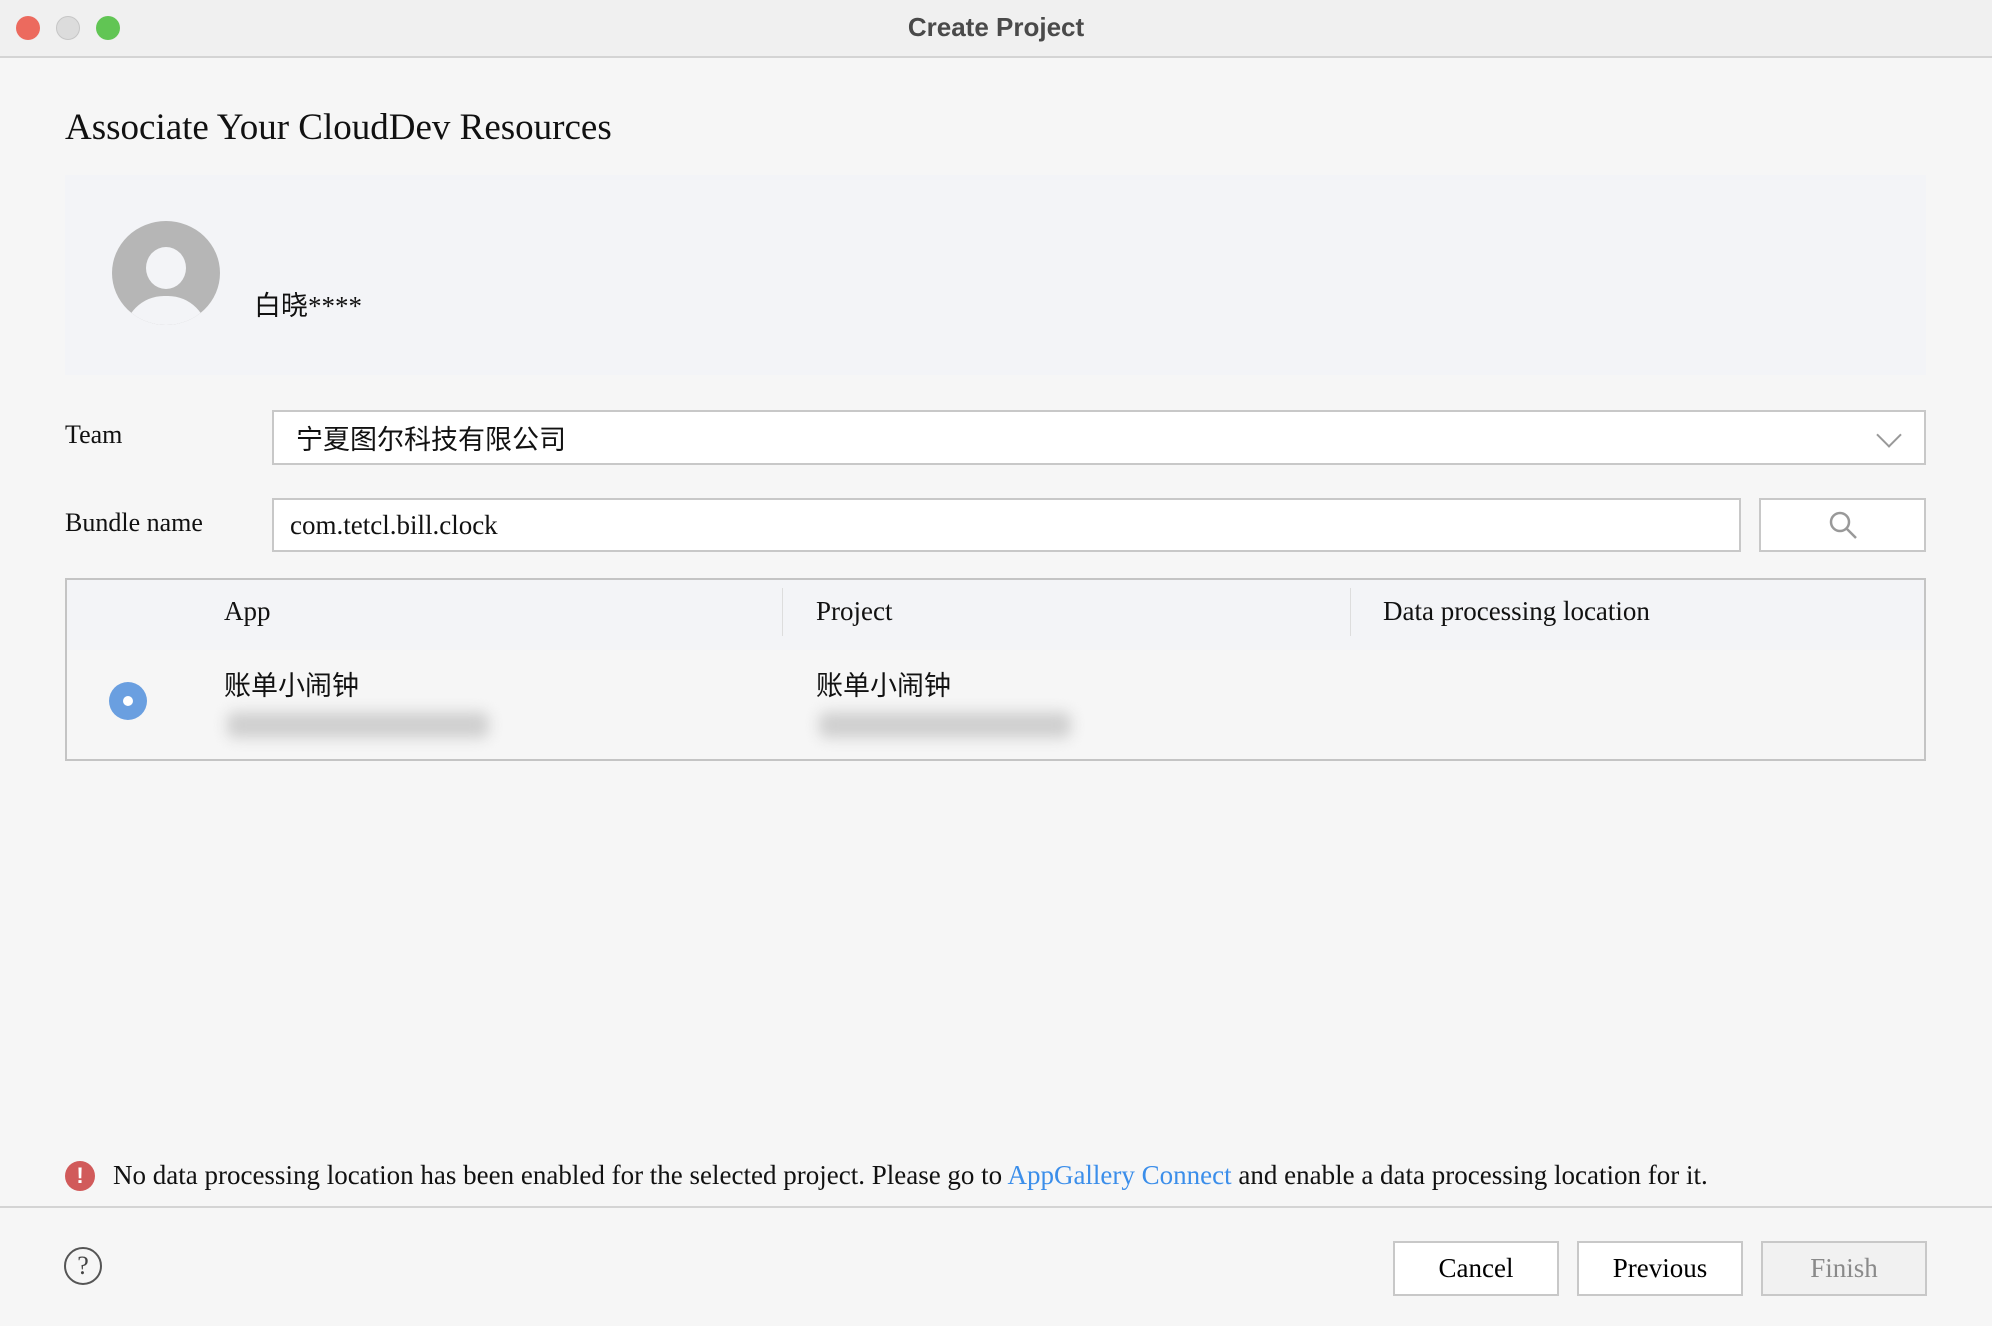 This screenshot has width=1992, height=1326. I want to click on chevron-down-icon, so click(1889, 435).